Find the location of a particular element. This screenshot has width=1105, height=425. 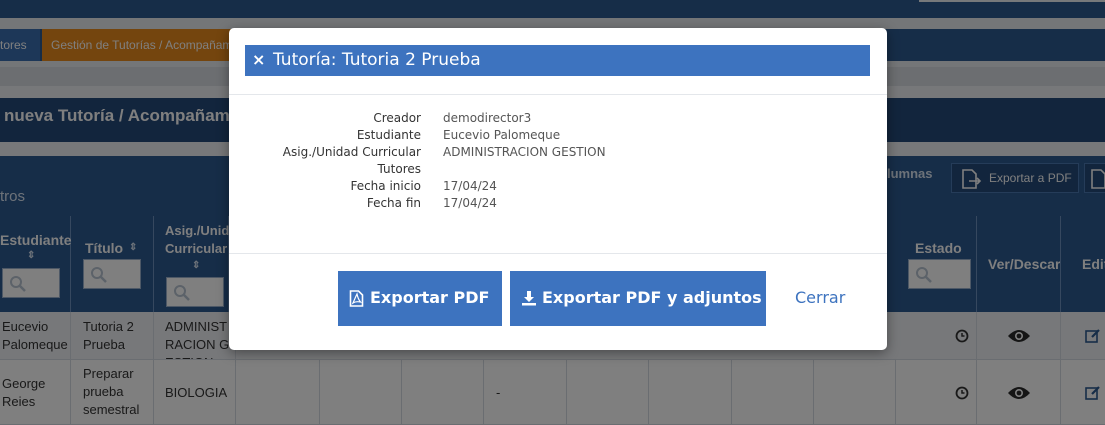

detail-label: Fecha inicio is located at coordinates (385, 186).